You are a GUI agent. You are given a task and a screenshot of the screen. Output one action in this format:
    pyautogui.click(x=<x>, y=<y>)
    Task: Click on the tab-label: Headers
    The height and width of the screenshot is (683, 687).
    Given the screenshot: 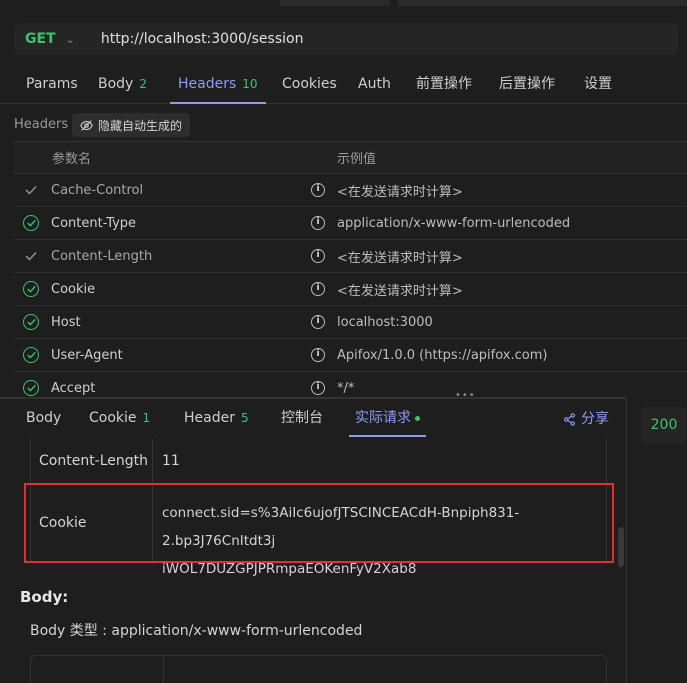 What is the action you would take?
    pyautogui.click(x=207, y=84)
    